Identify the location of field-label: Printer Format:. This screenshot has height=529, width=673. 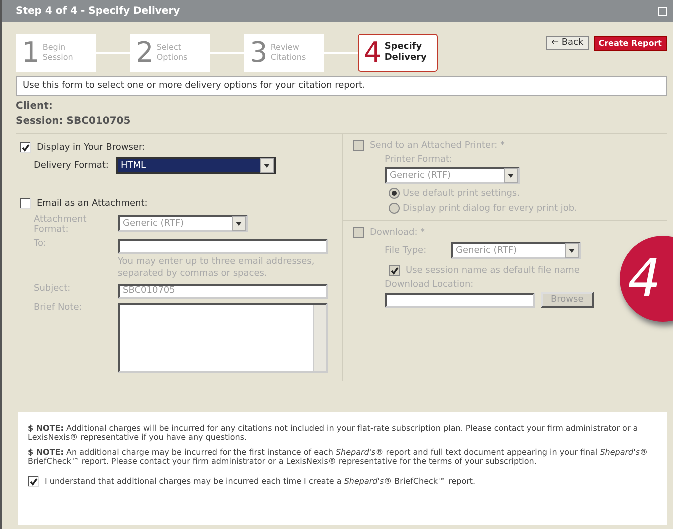
(419, 160).